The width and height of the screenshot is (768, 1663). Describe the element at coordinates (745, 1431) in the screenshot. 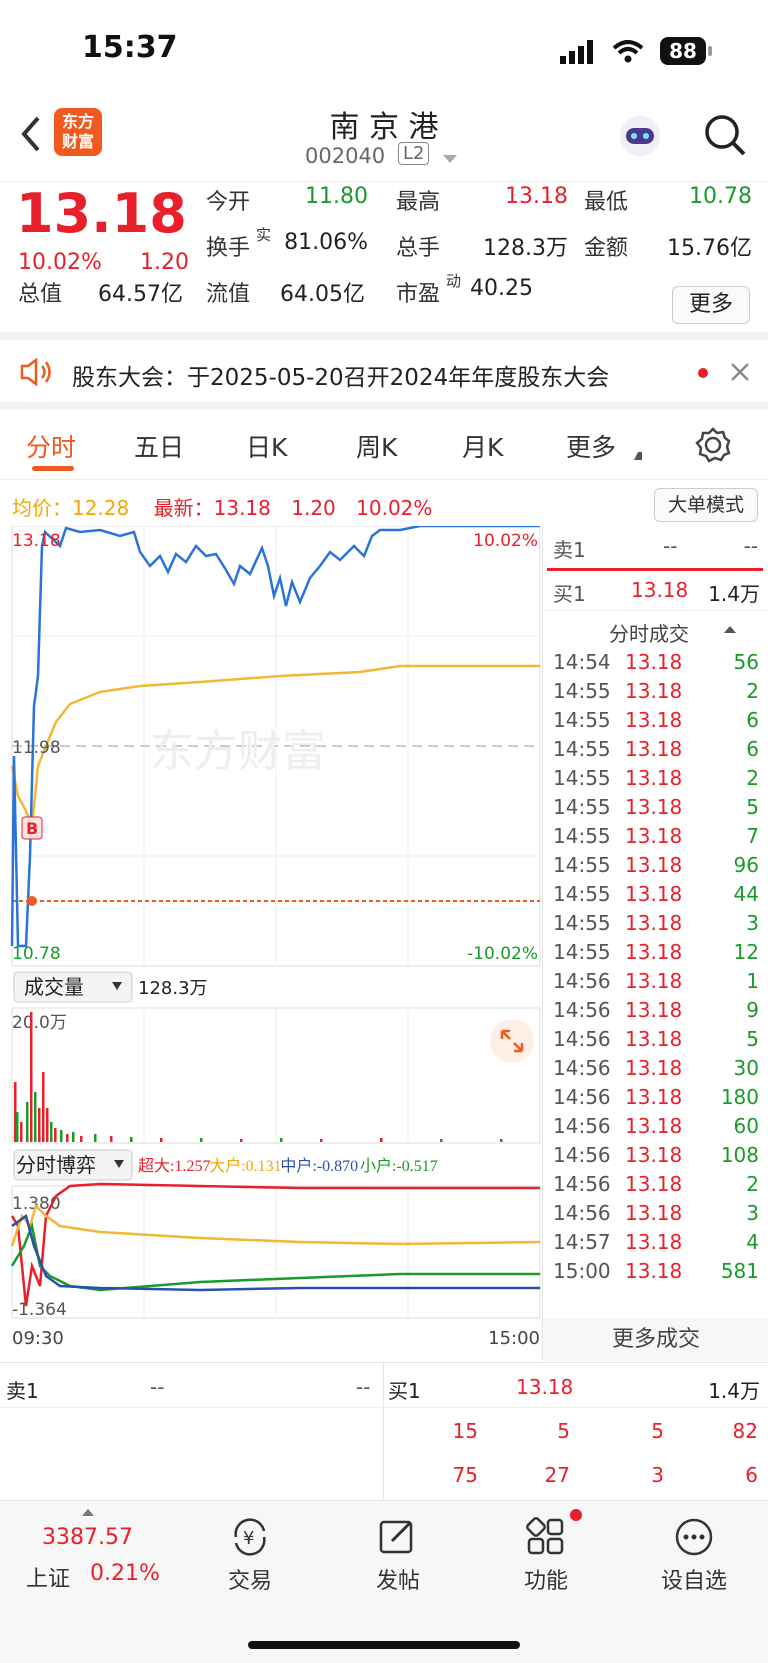

I see `book-queue-cell: 82` at that location.